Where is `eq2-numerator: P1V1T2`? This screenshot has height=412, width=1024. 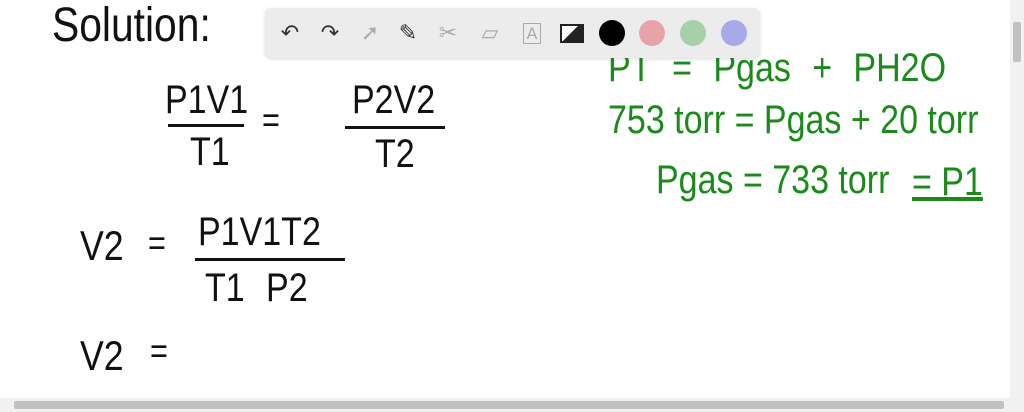 eq2-numerator: P1V1T2 is located at coordinates (259, 232).